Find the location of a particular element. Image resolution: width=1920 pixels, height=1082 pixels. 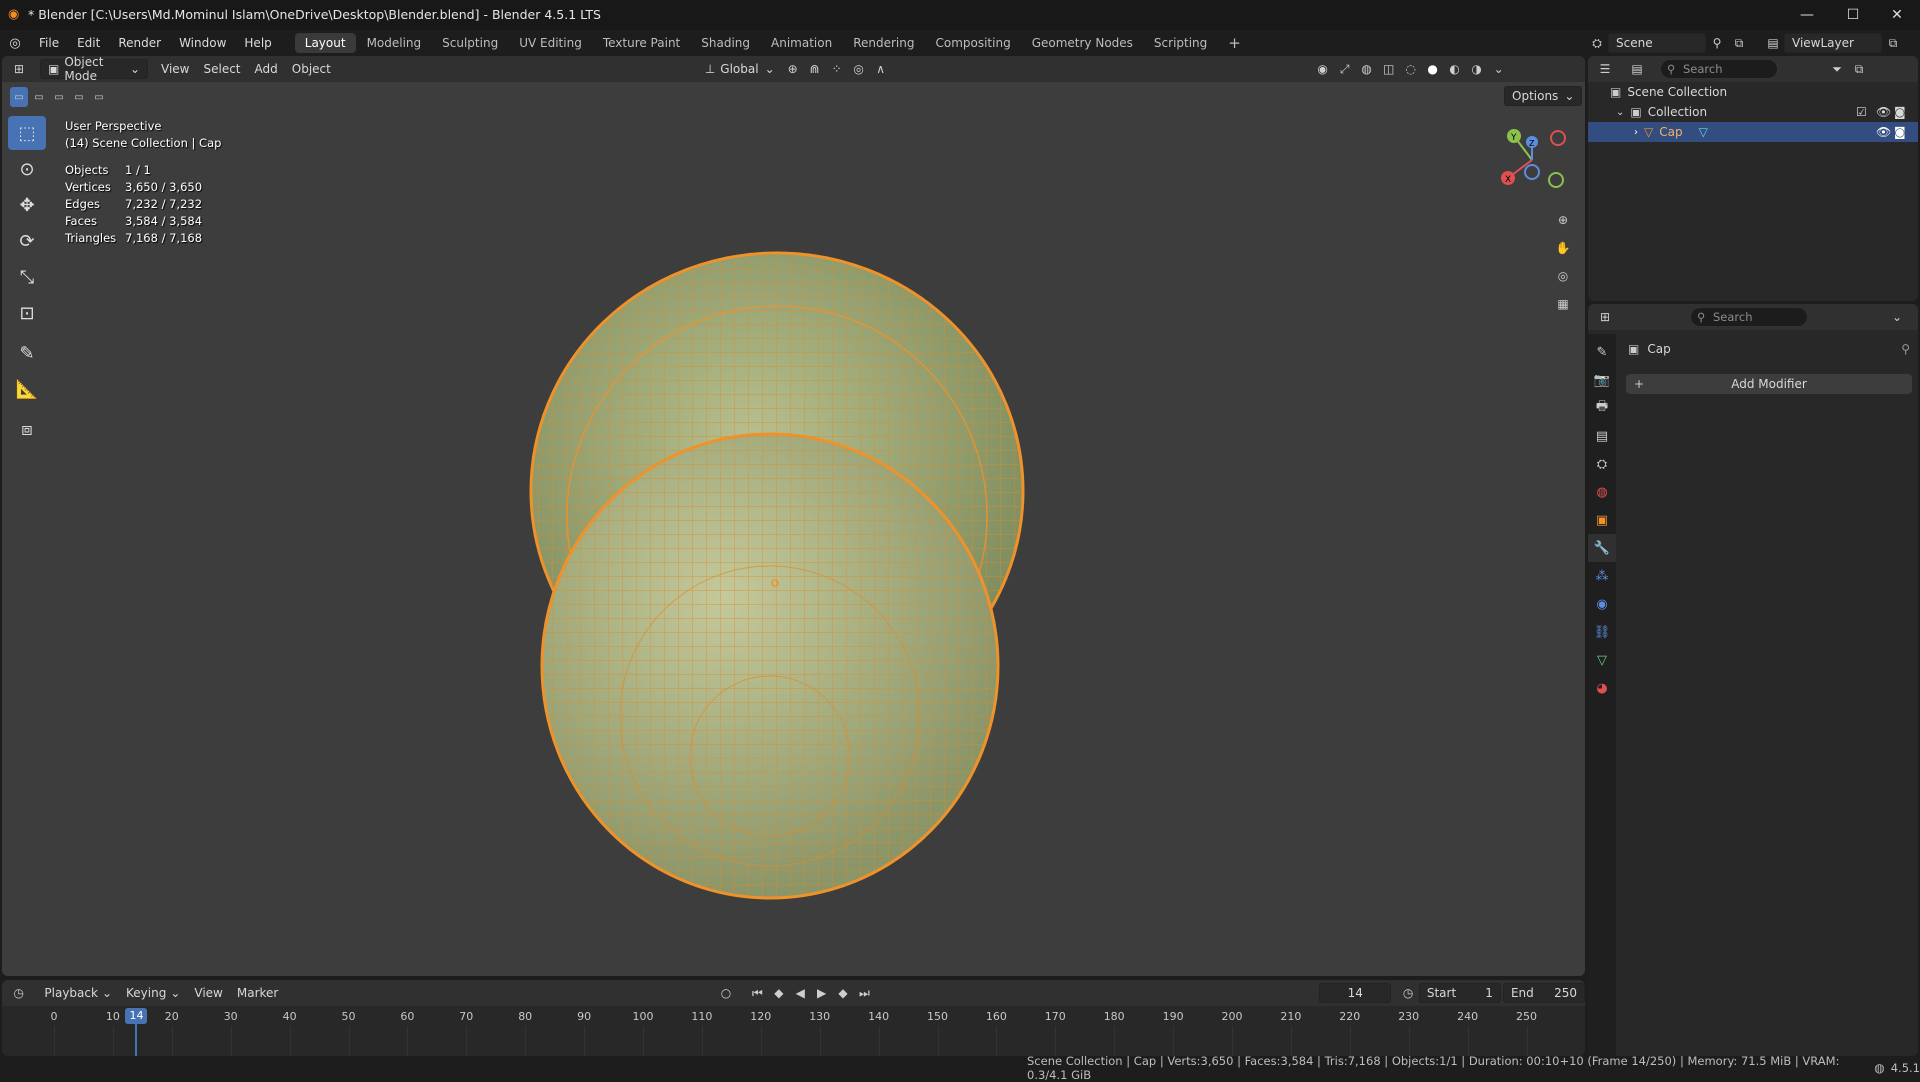

view-layer-icon: ▤ is located at coordinates (1773, 43).